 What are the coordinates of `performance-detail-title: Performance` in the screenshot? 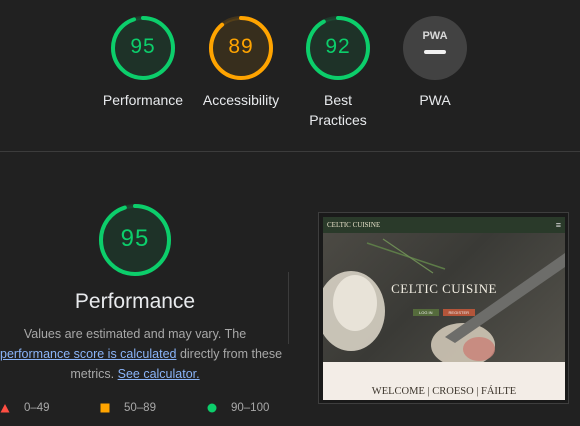 It's located at (135, 301).